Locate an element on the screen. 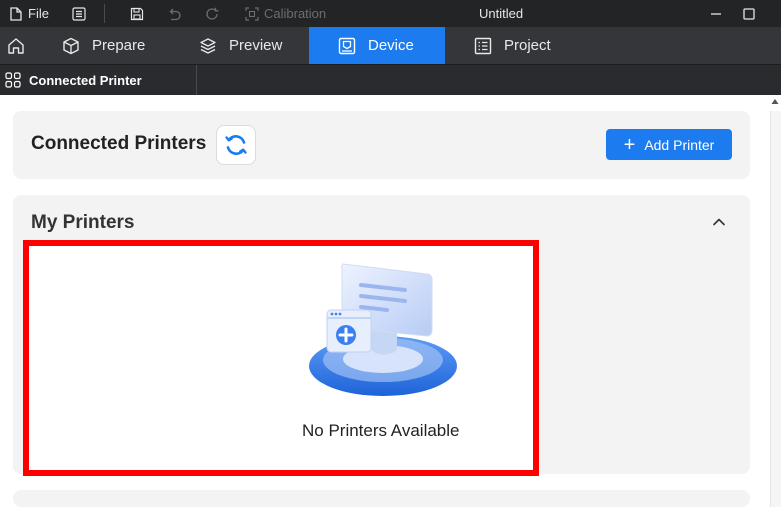 This screenshot has width=781, height=507. toolbar-divider is located at coordinates (104, 13).